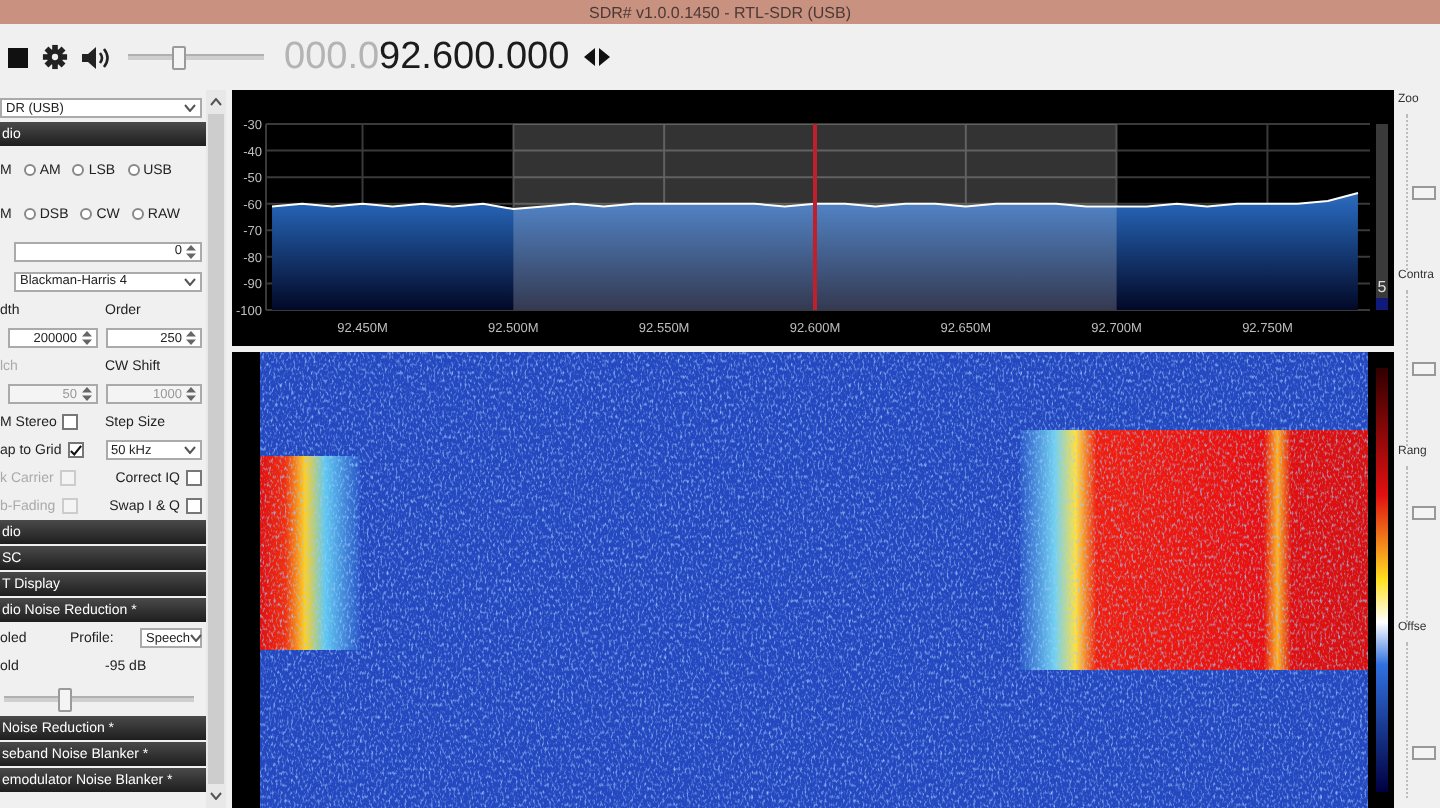 The image size is (1440, 808). What do you see at coordinates (332, 57) in the screenshot?
I see `frequency-prefix: 000.0` at bounding box center [332, 57].